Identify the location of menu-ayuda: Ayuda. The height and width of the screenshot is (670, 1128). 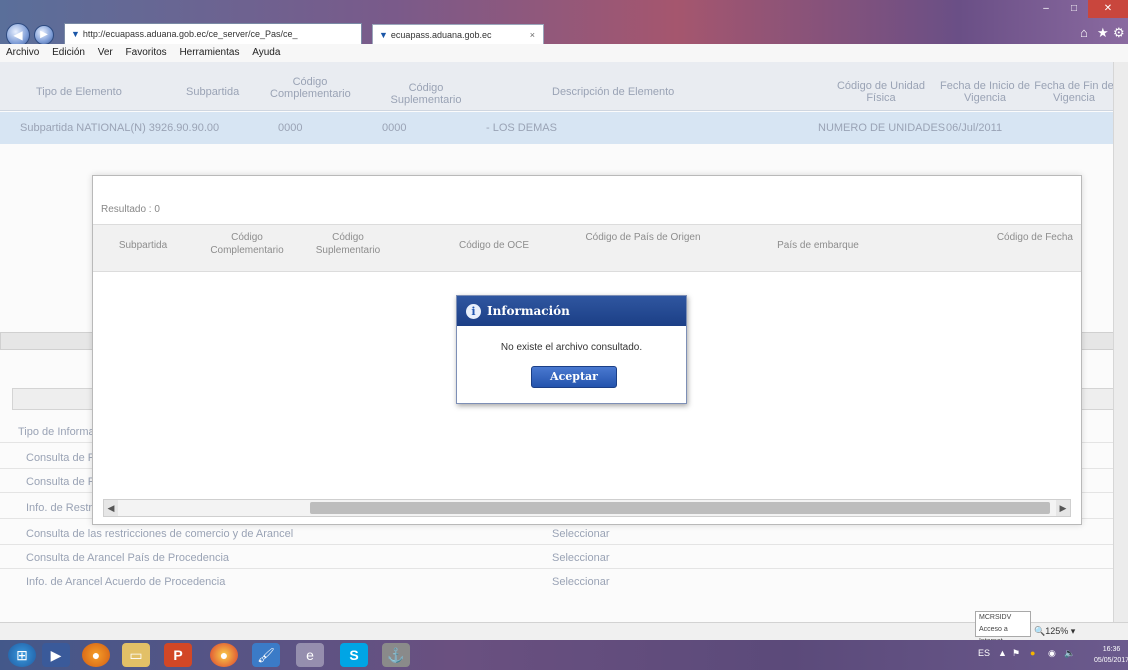
(266, 52).